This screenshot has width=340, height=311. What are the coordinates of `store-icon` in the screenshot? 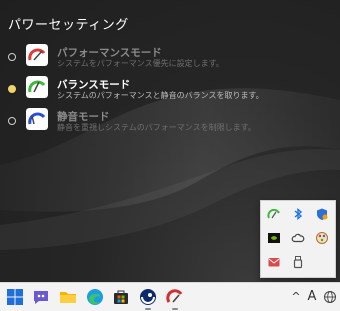 It's located at (121, 297).